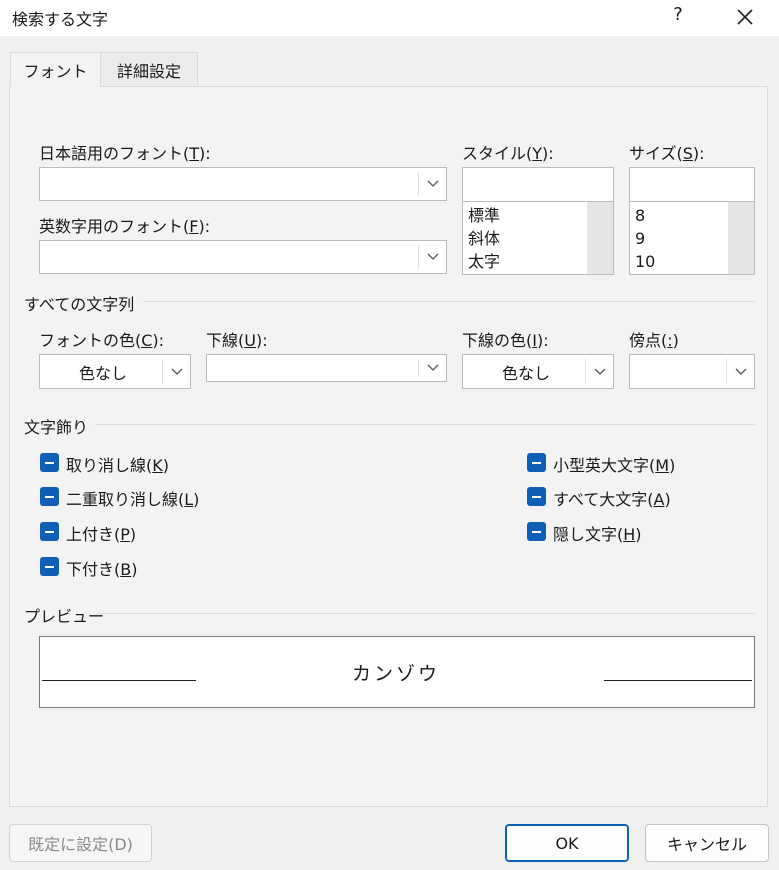  What do you see at coordinates (80, 843) in the screenshot?
I see `set-default-button: 既定に設定(D)` at bounding box center [80, 843].